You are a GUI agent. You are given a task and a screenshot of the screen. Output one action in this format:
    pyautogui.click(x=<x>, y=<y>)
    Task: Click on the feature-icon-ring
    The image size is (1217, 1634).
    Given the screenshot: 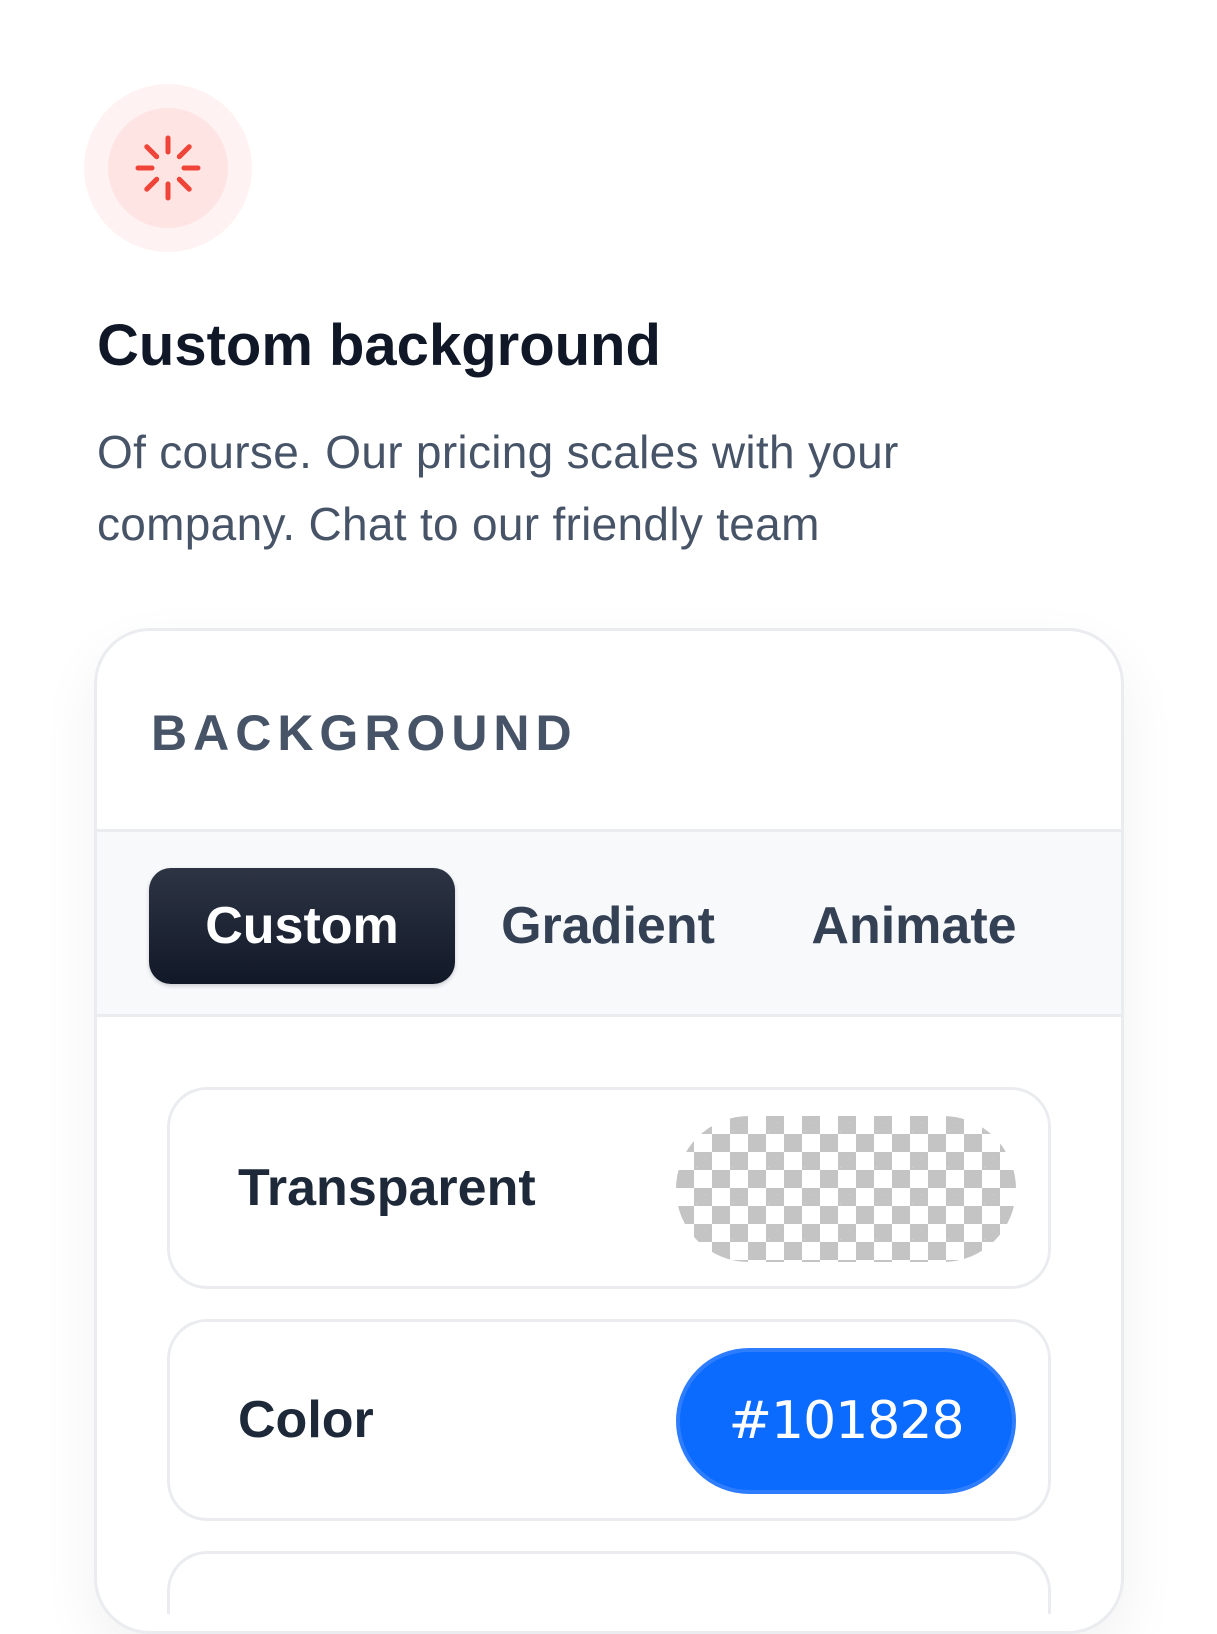 What is the action you would take?
    pyautogui.click(x=168, y=168)
    